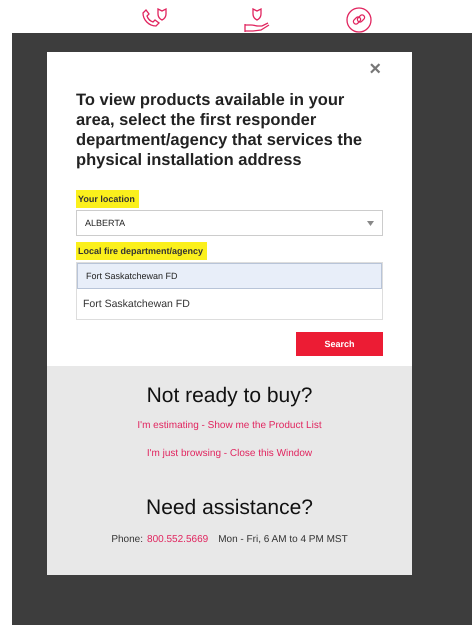 The image size is (472, 625). Describe the element at coordinates (127, 539) in the screenshot. I see `phone-label: Phone:` at that location.